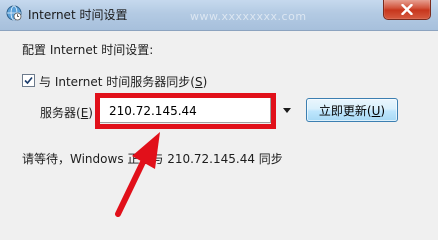 The image size is (438, 240). I want to click on title-bar: www.xxxxxxxx.com Internet 时间设置, so click(219, 15).